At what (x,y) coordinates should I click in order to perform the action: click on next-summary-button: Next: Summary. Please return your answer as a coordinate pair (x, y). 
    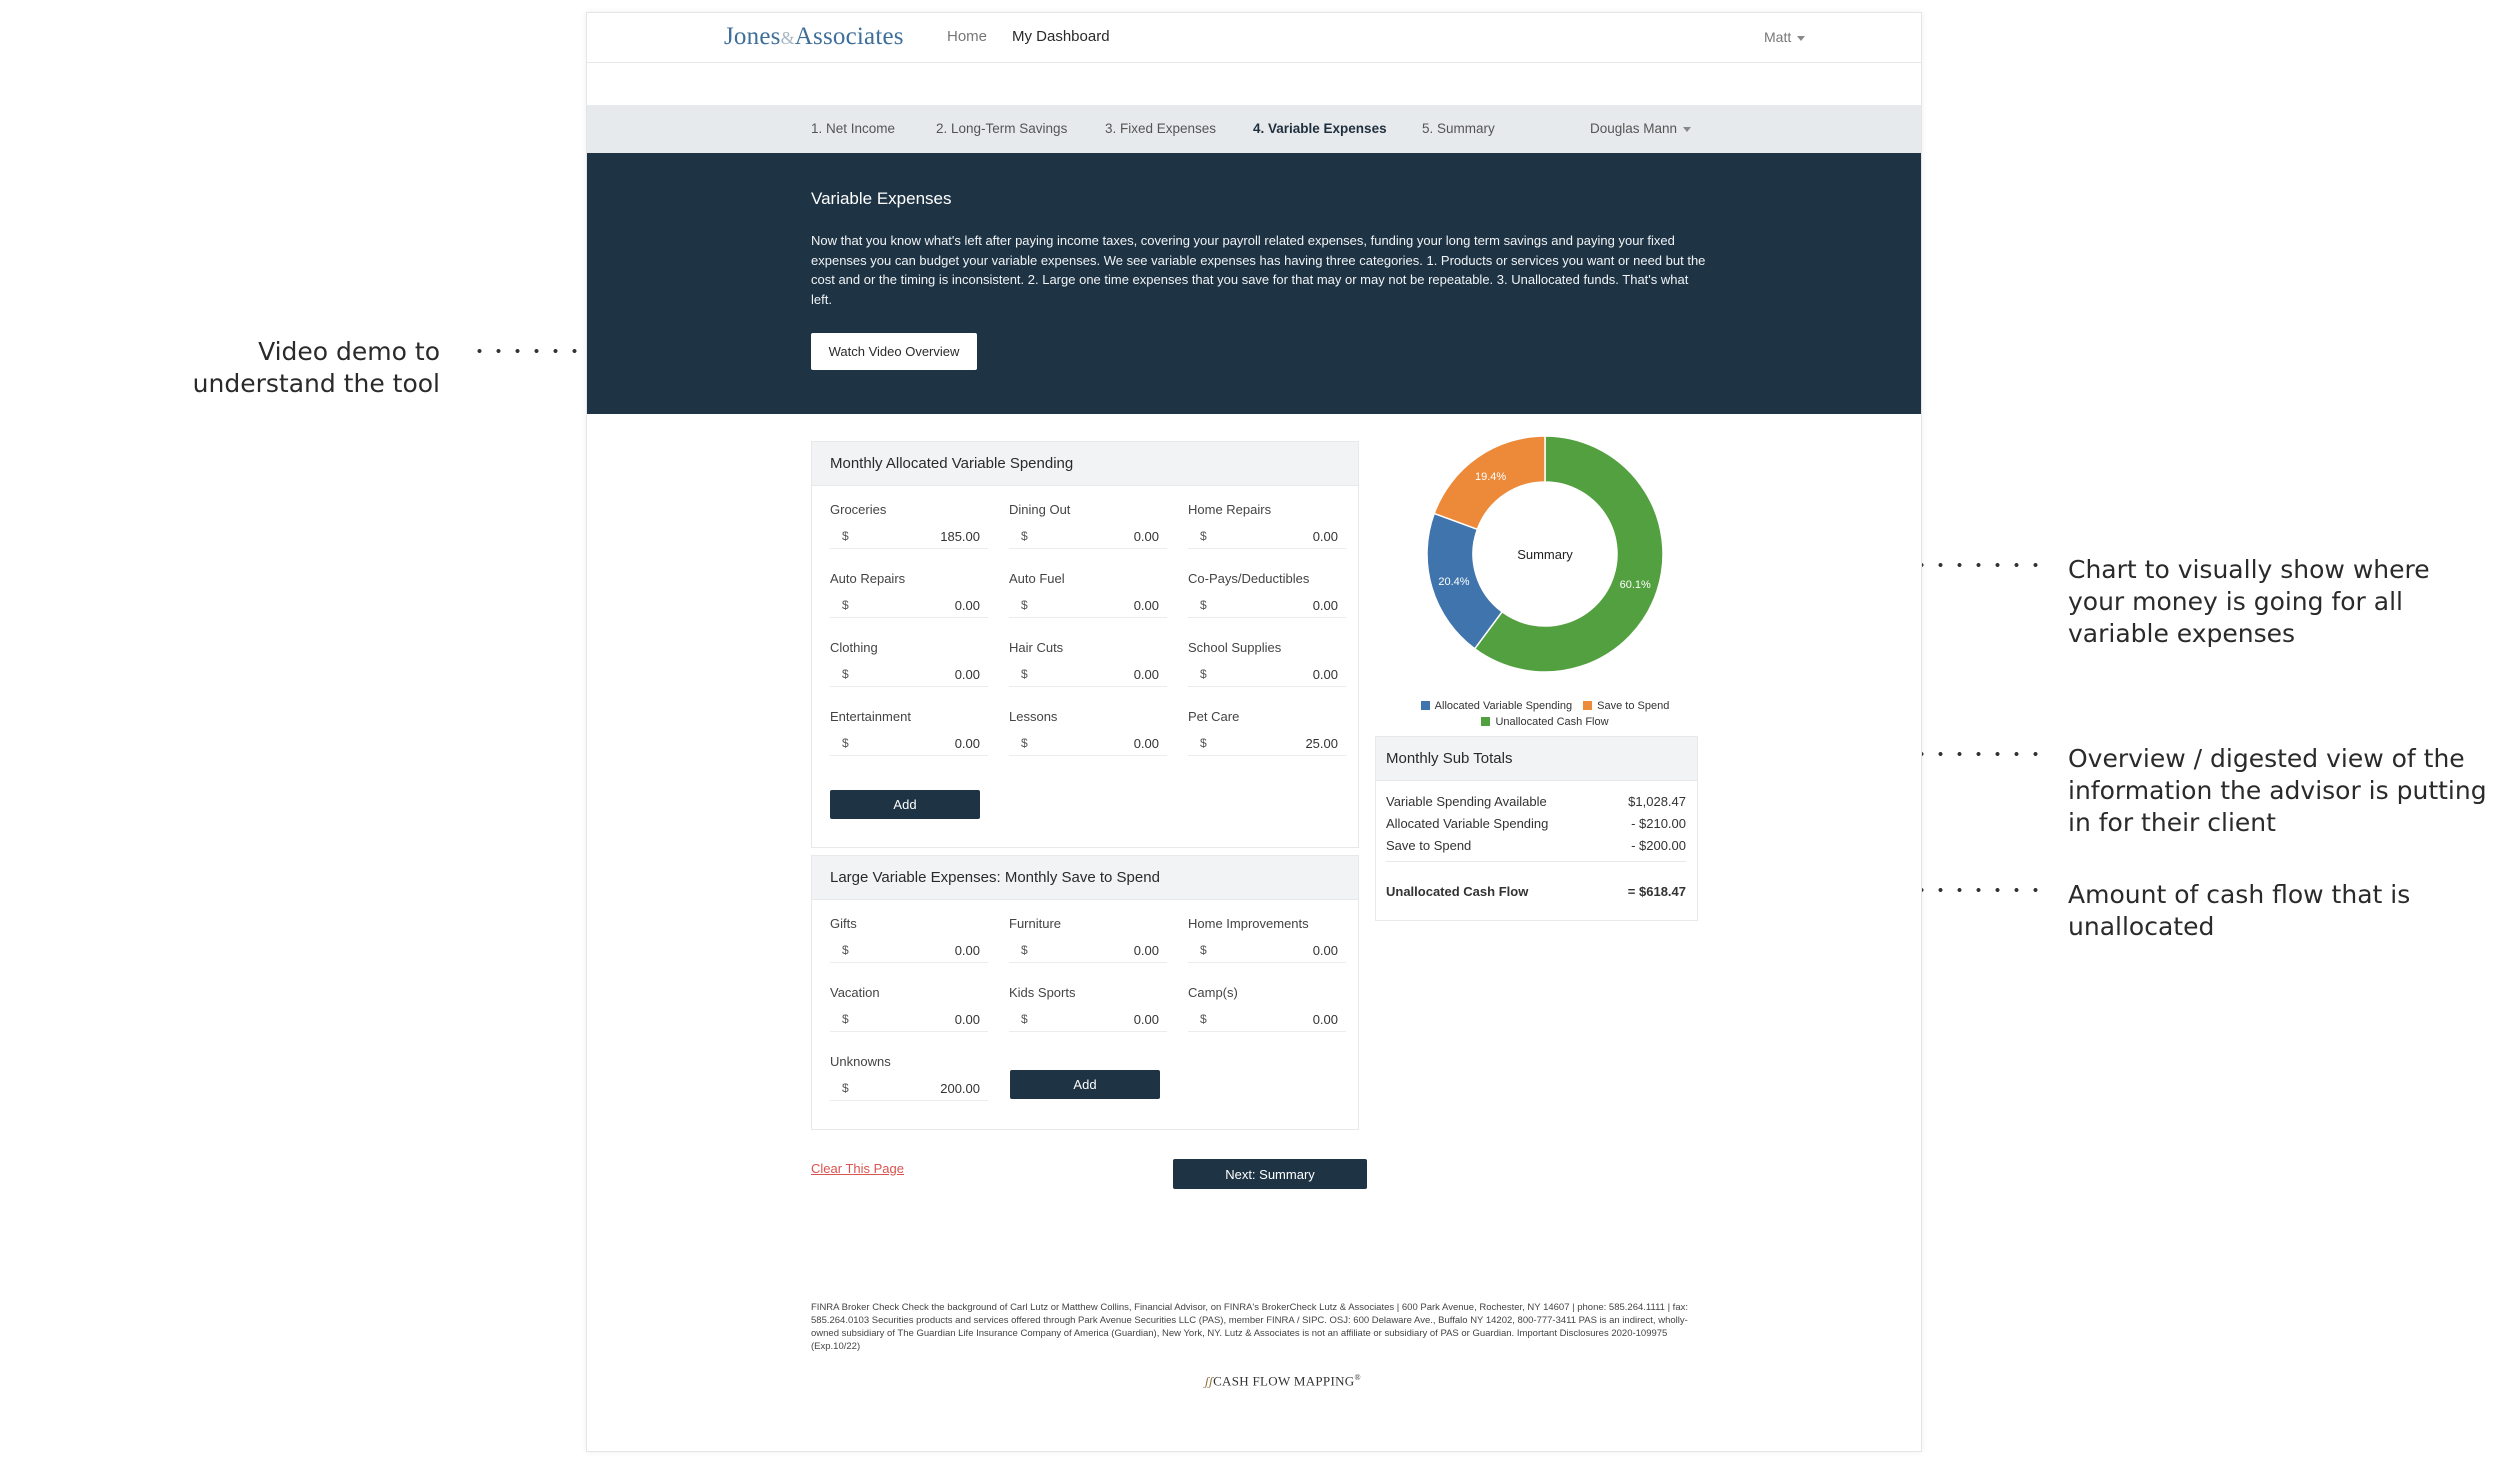
    Looking at the image, I should click on (1270, 1174).